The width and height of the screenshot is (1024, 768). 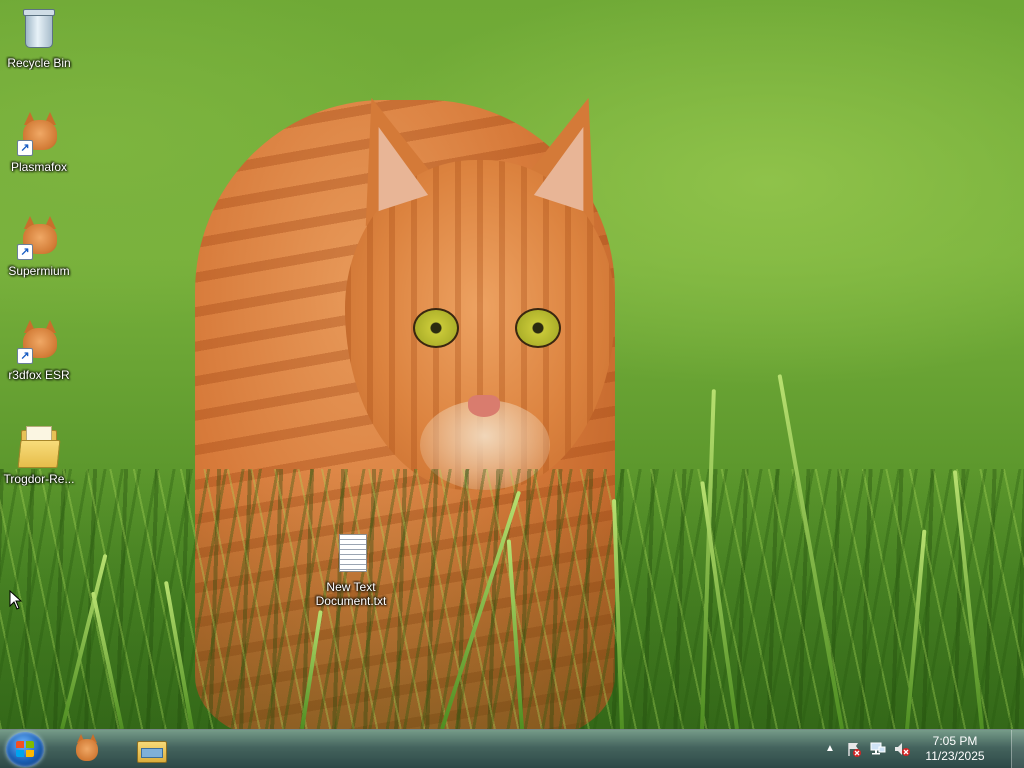 What do you see at coordinates (39, 271) in the screenshot?
I see `desktop-icon-label: Supermium` at bounding box center [39, 271].